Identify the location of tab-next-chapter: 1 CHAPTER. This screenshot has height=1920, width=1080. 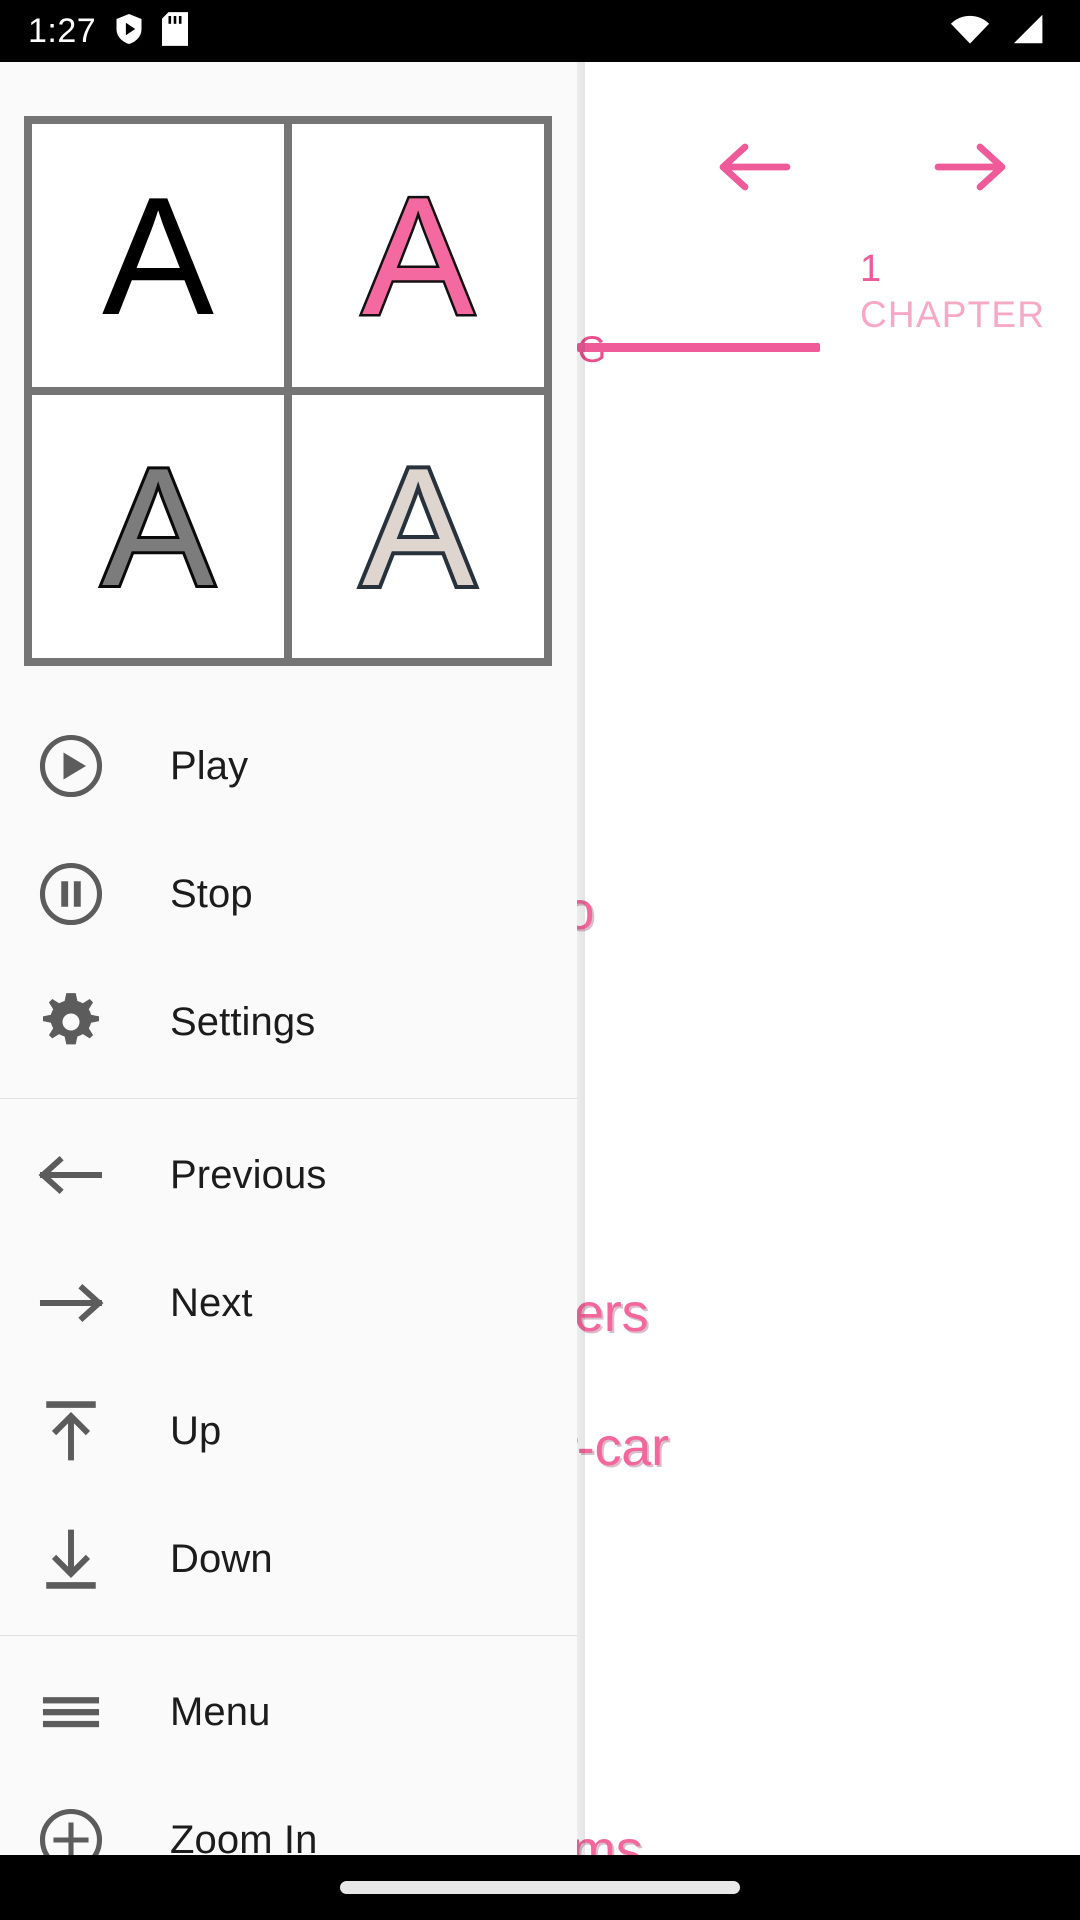
(970, 307).